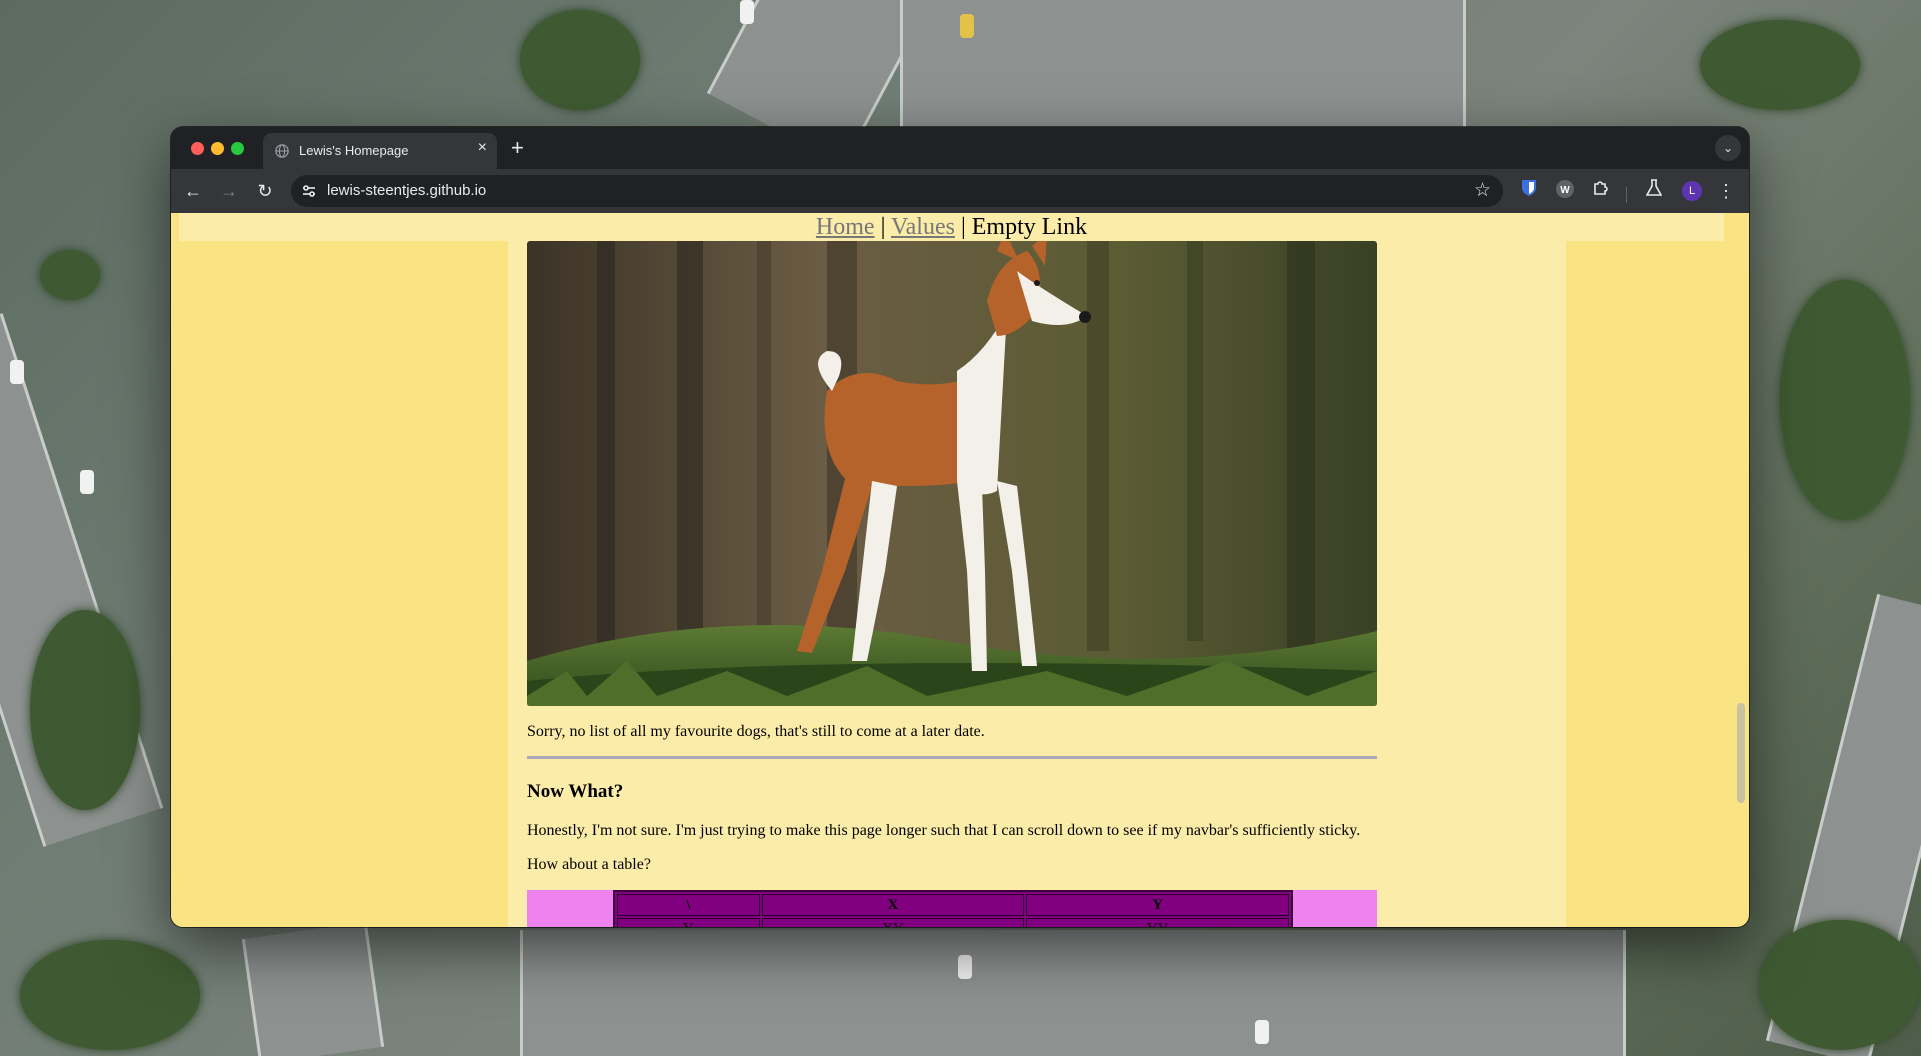  I want to click on toolbar-divider, so click(1626, 195).